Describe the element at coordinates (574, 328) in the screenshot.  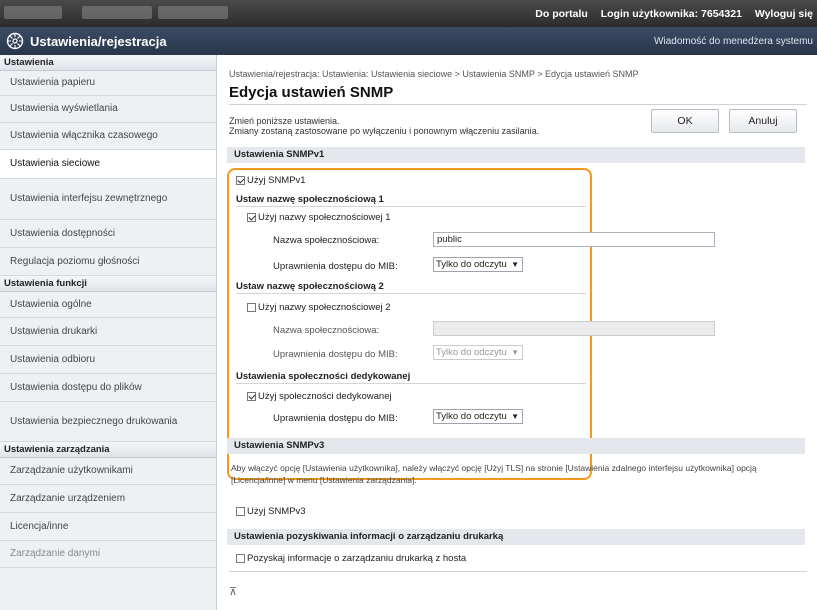
I see `community2-name-input` at that location.